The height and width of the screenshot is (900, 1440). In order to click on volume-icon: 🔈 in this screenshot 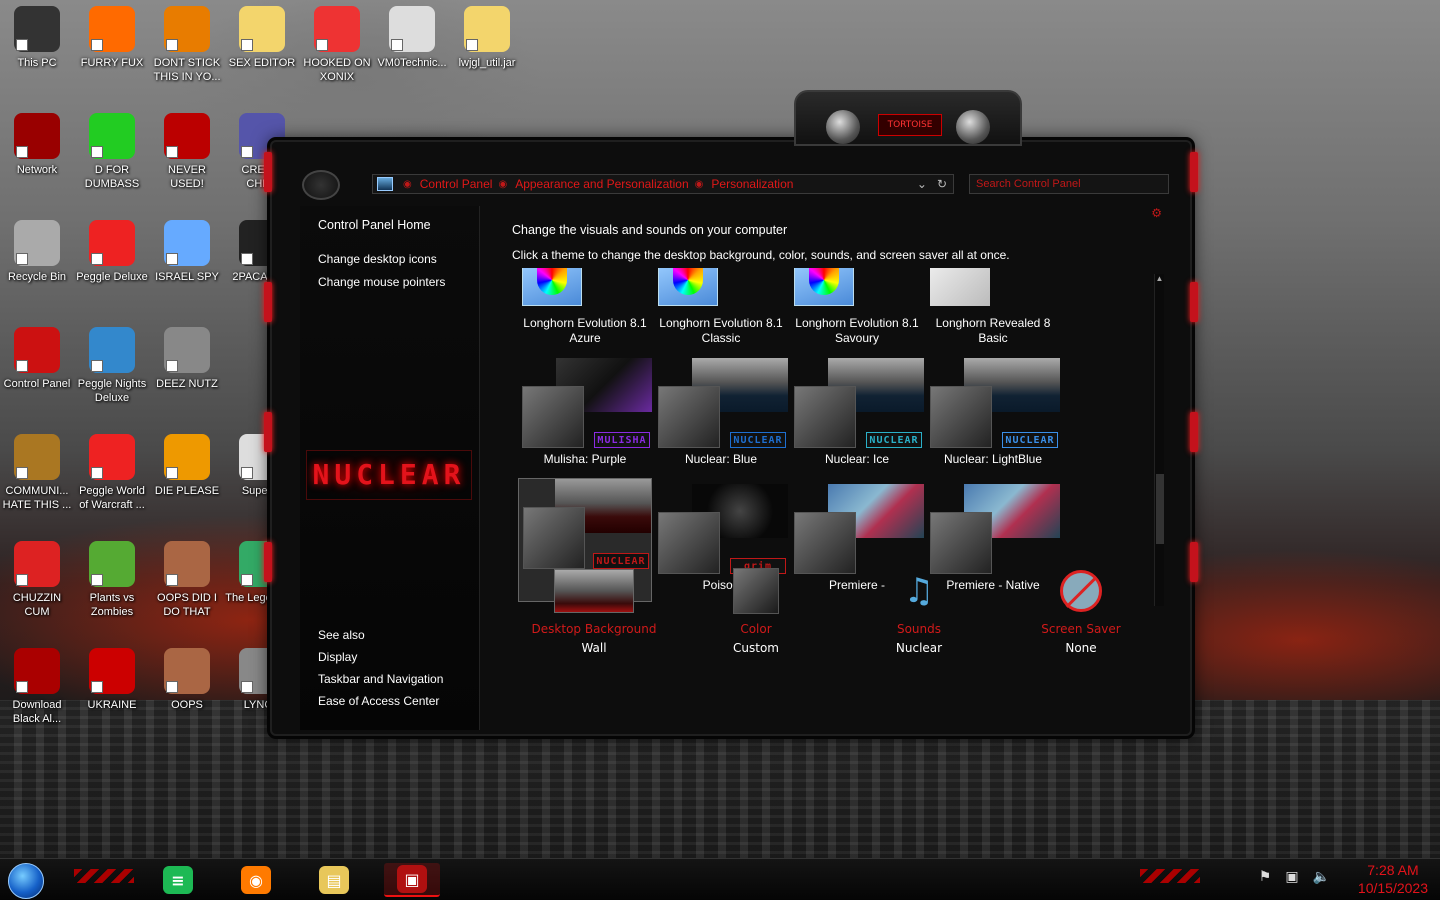, I will do `click(1321, 877)`.